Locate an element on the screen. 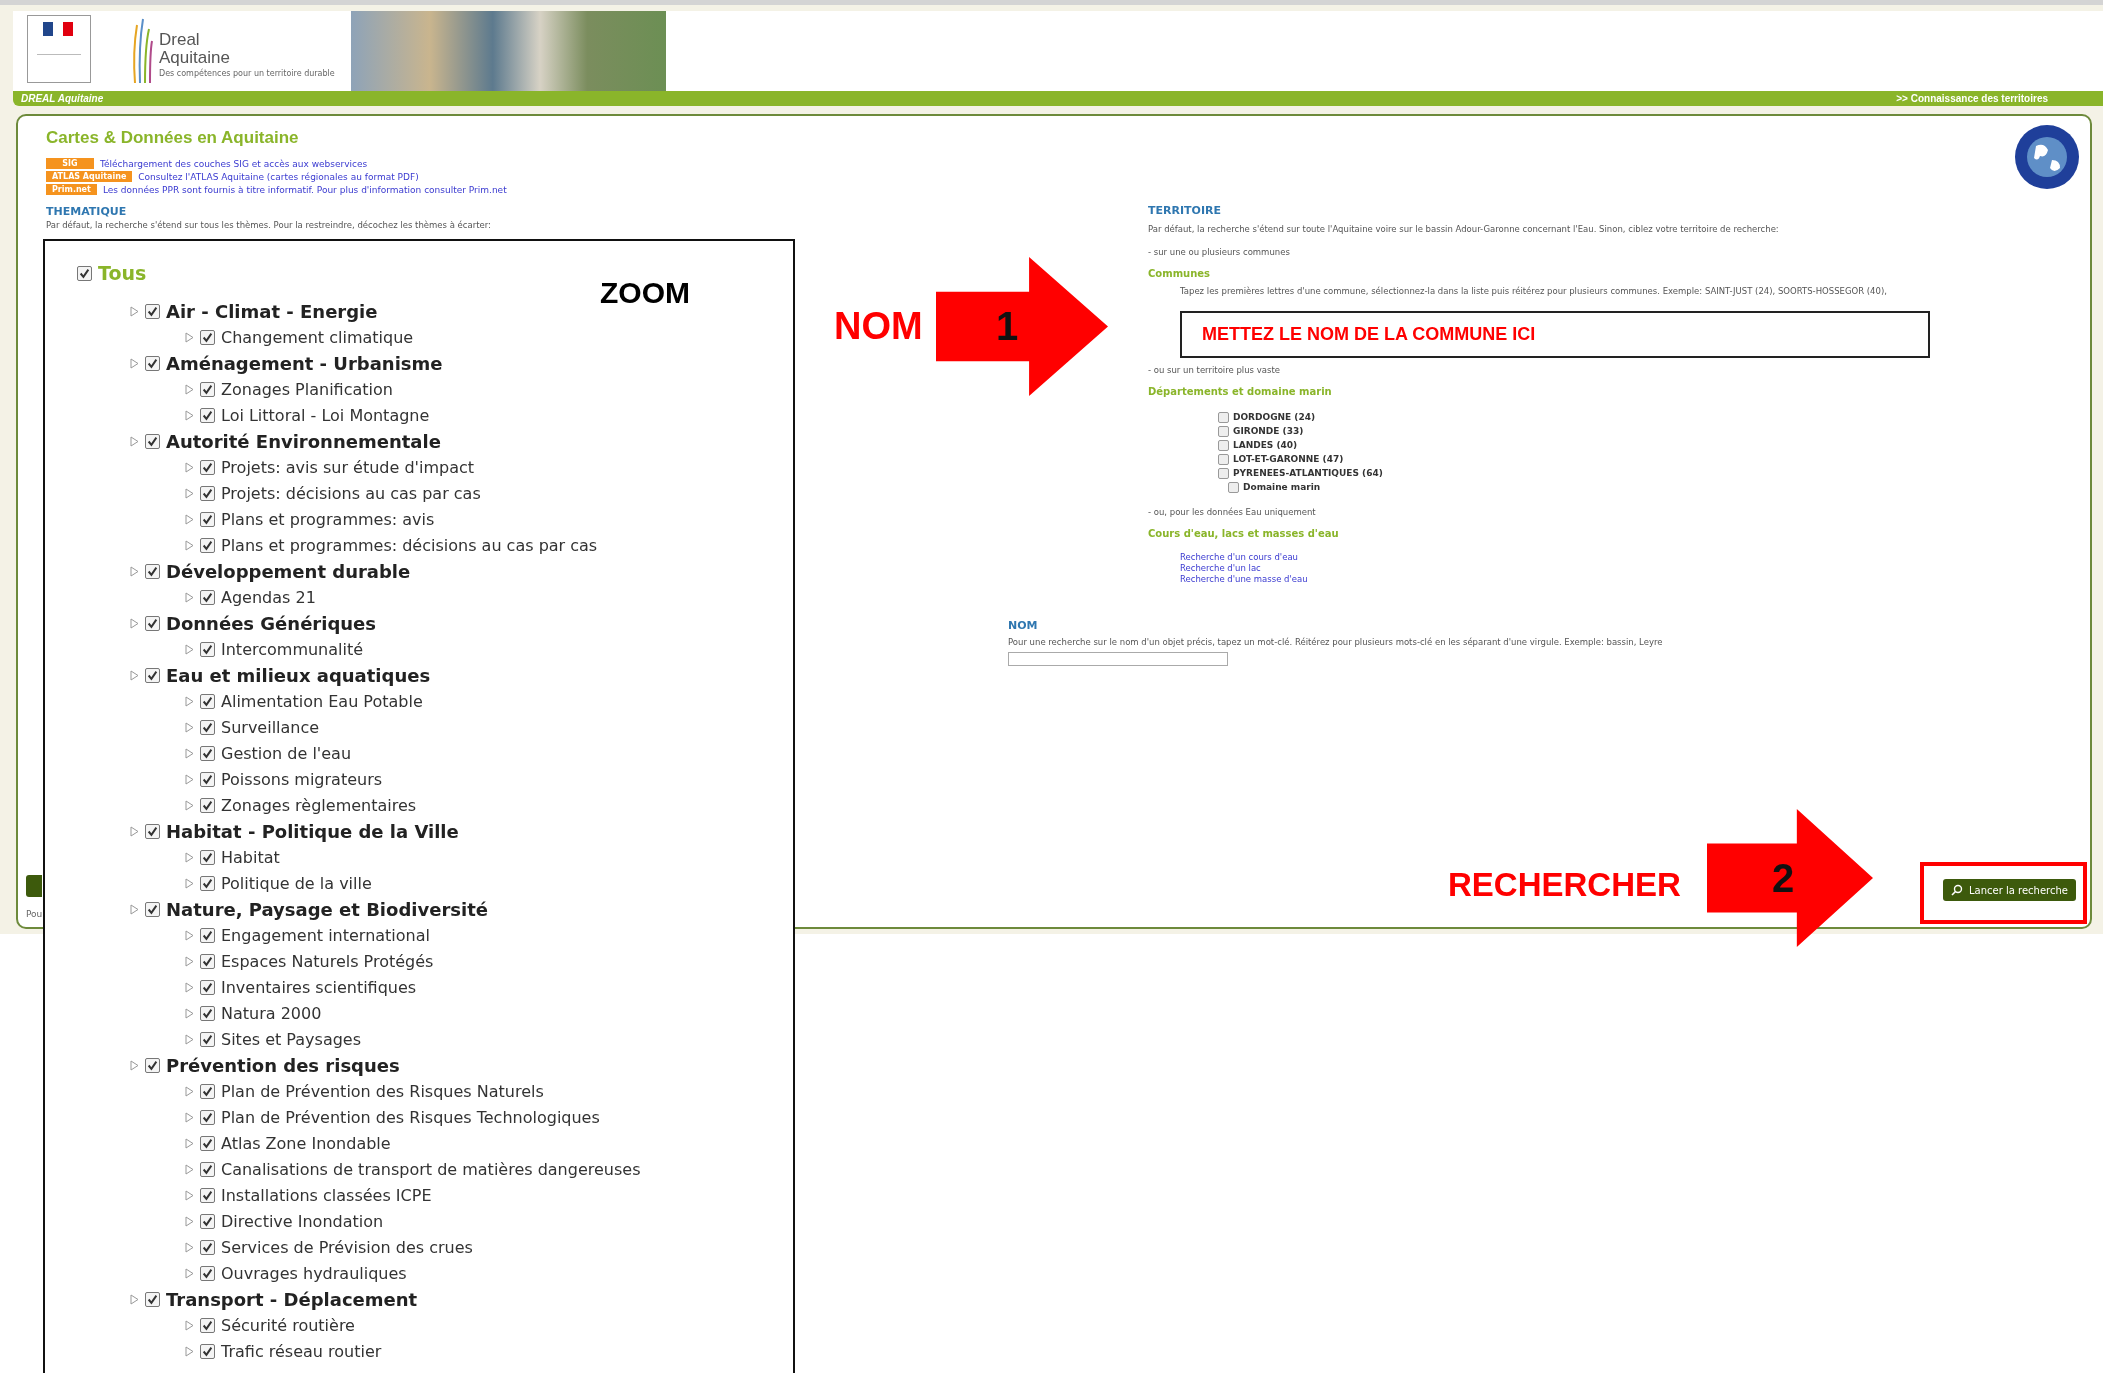 The width and height of the screenshot is (2103, 1373). water-search-link: Recherche d'un cours d'eau is located at coordinates (1629, 557).